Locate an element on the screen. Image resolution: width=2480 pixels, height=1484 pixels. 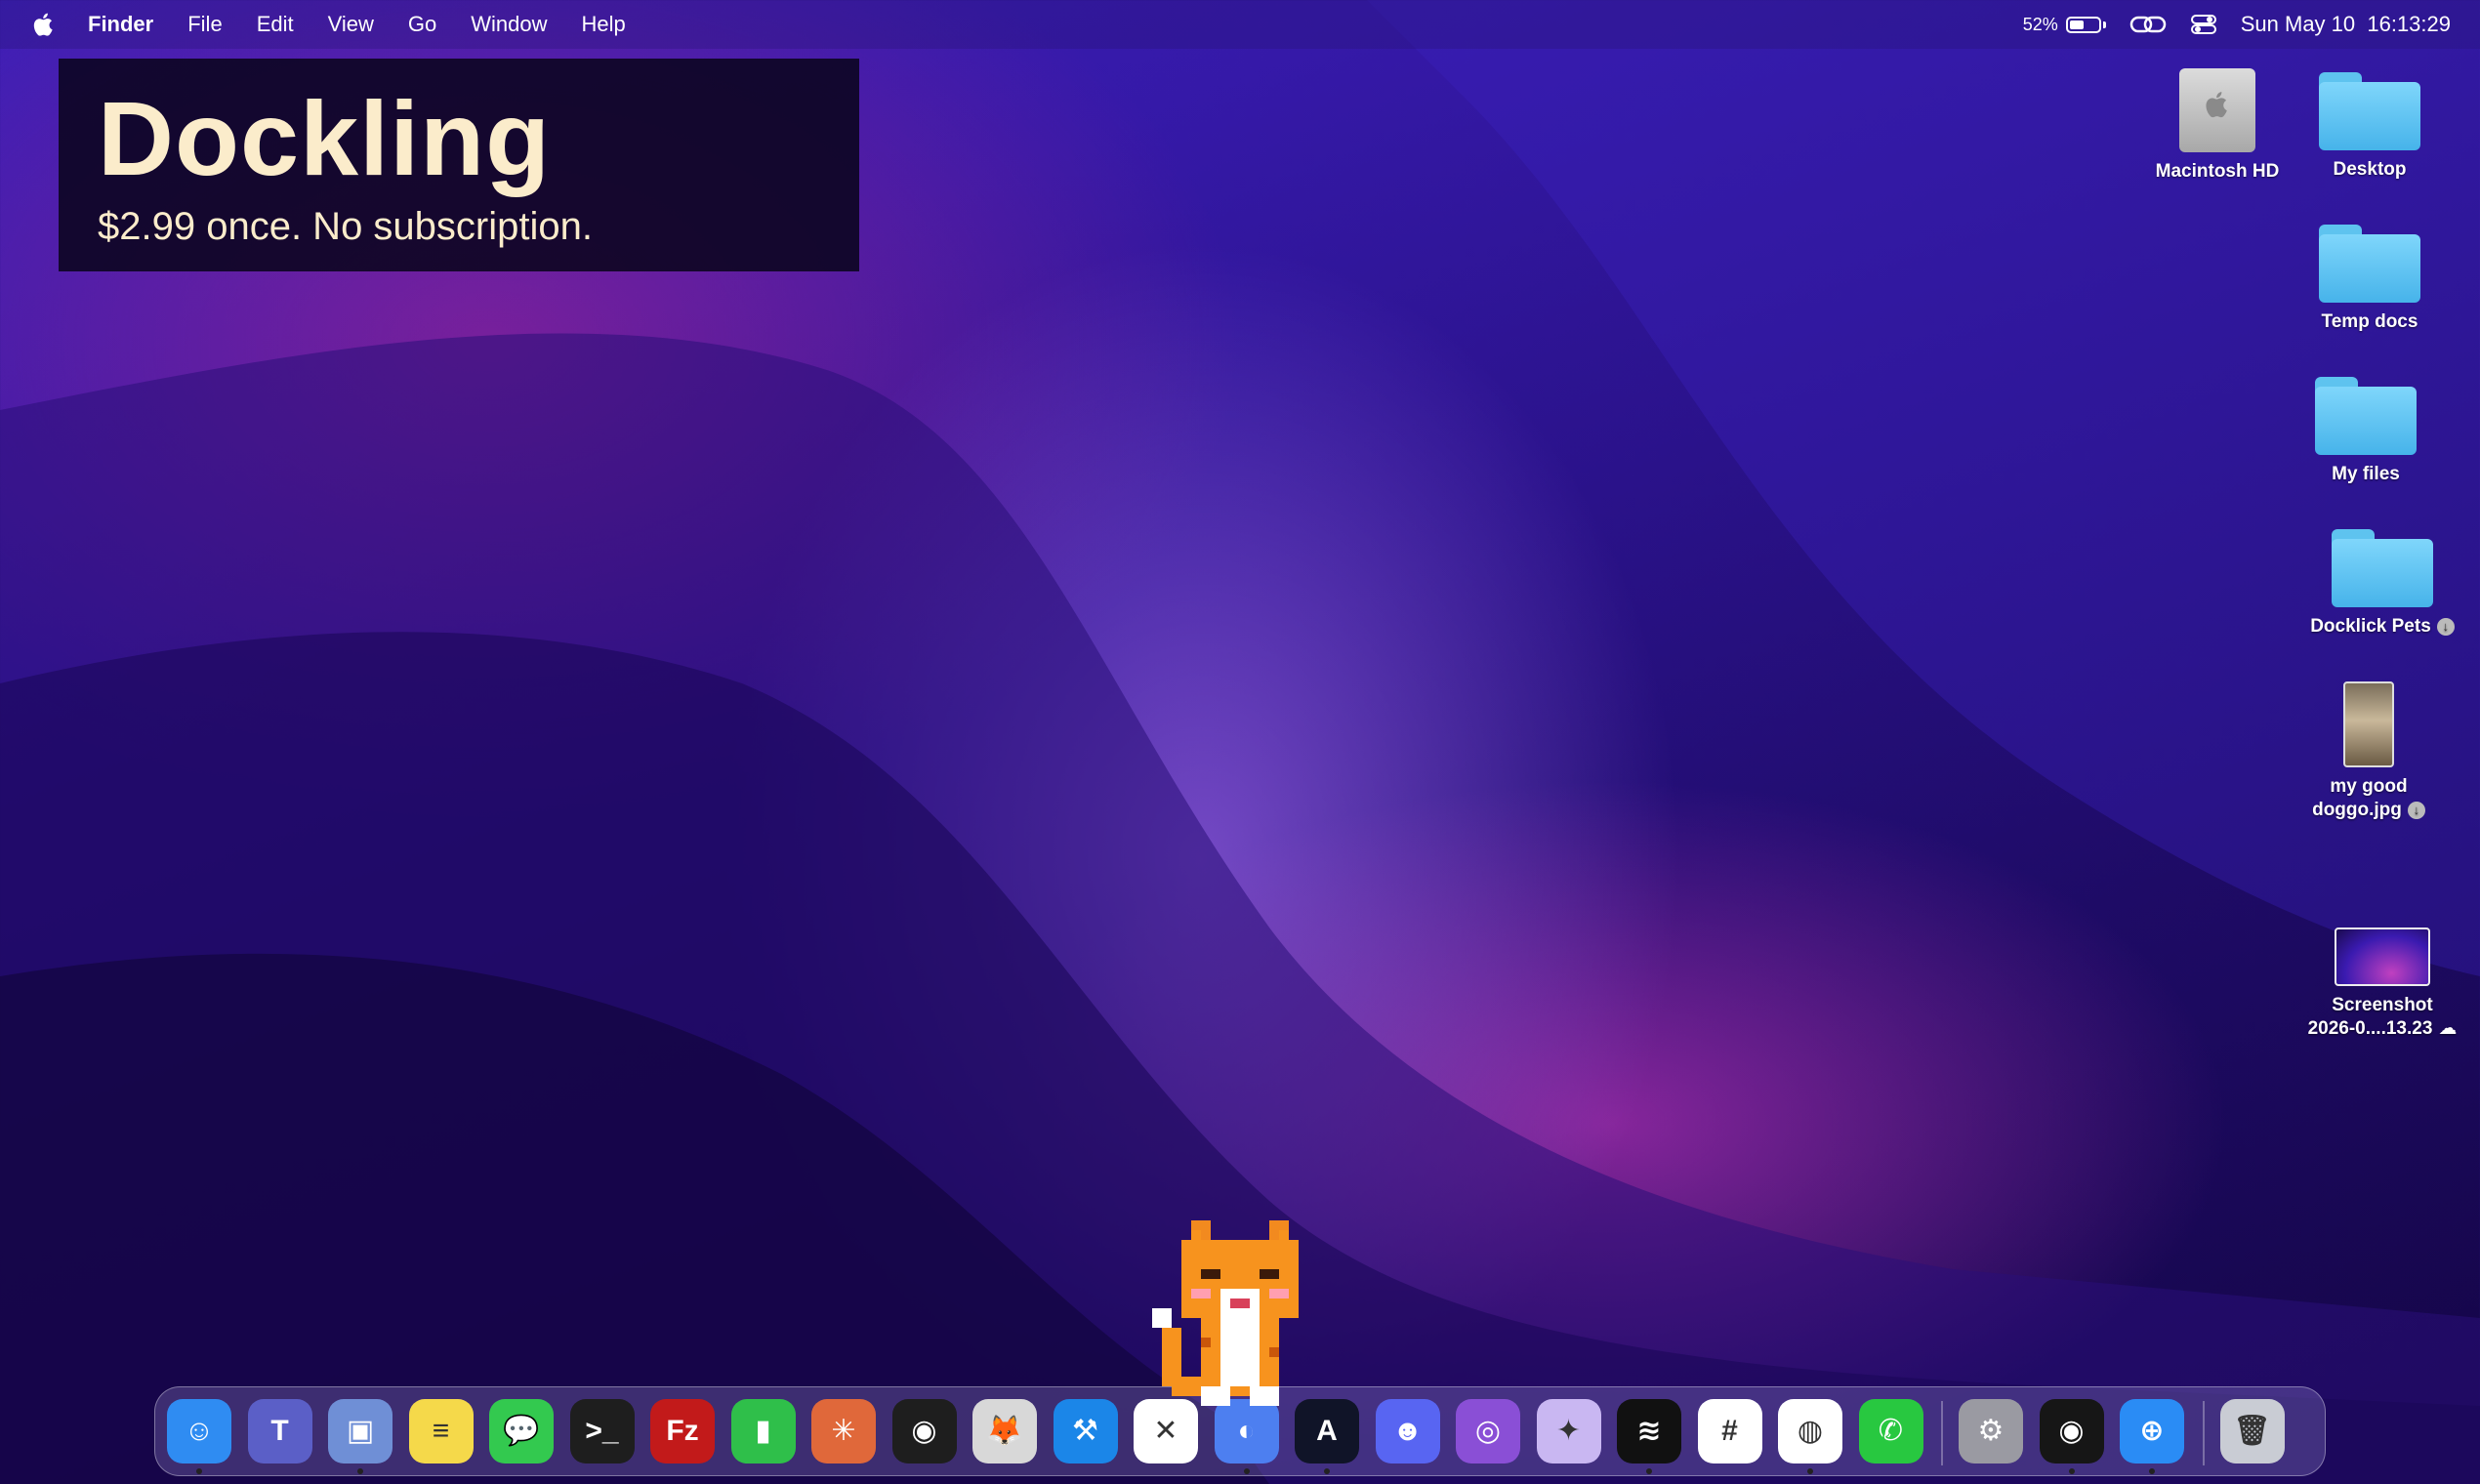
dock-app-glyph: ✦ is located at coordinates (1568, 1431).